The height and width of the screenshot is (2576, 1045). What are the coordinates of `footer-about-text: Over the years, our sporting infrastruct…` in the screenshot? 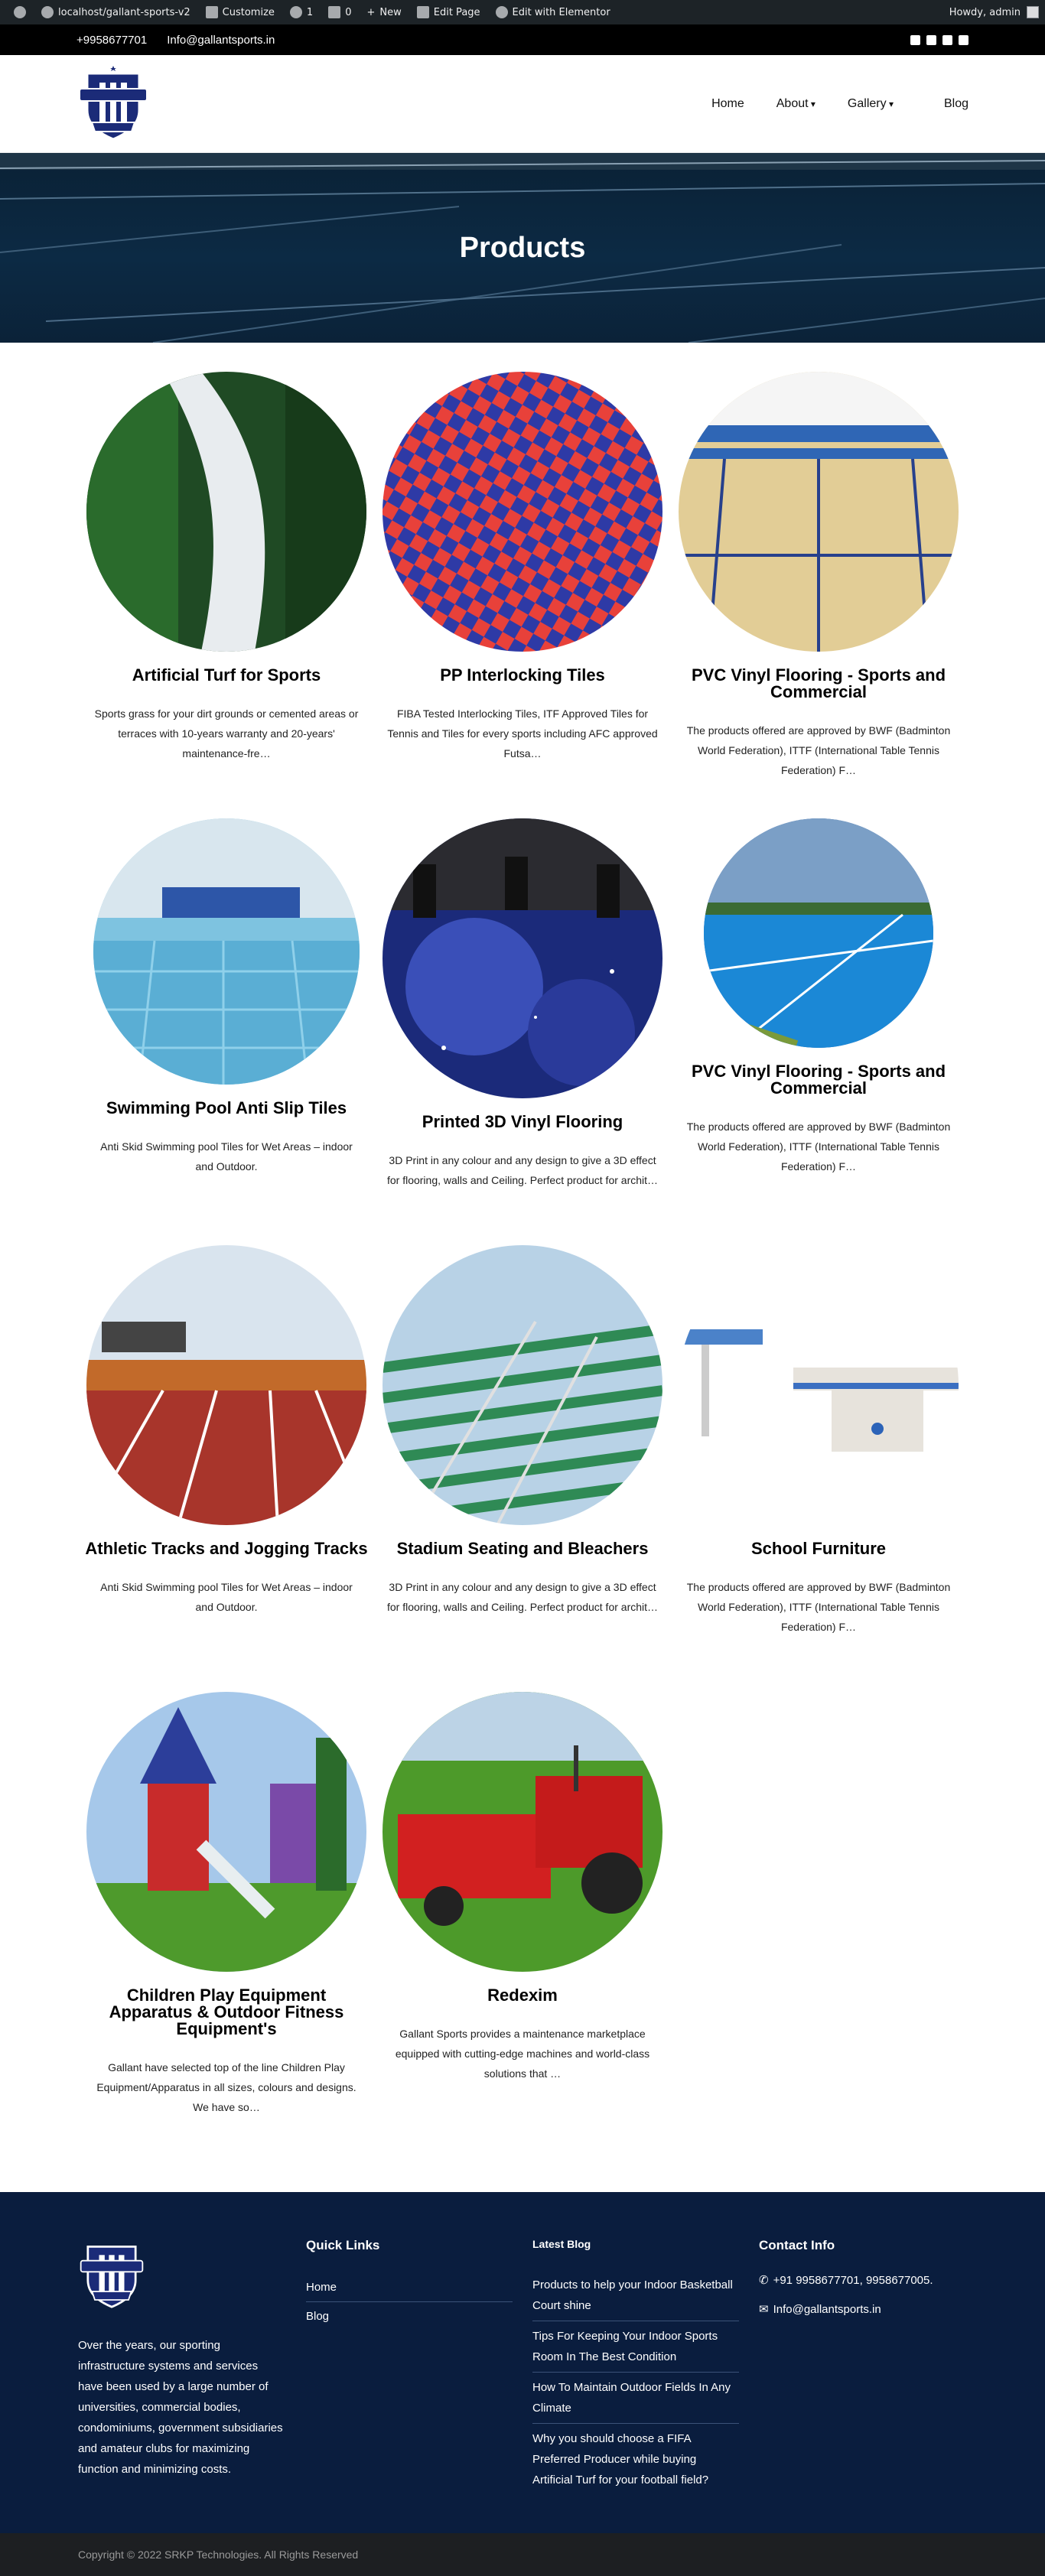 It's located at (180, 2407).